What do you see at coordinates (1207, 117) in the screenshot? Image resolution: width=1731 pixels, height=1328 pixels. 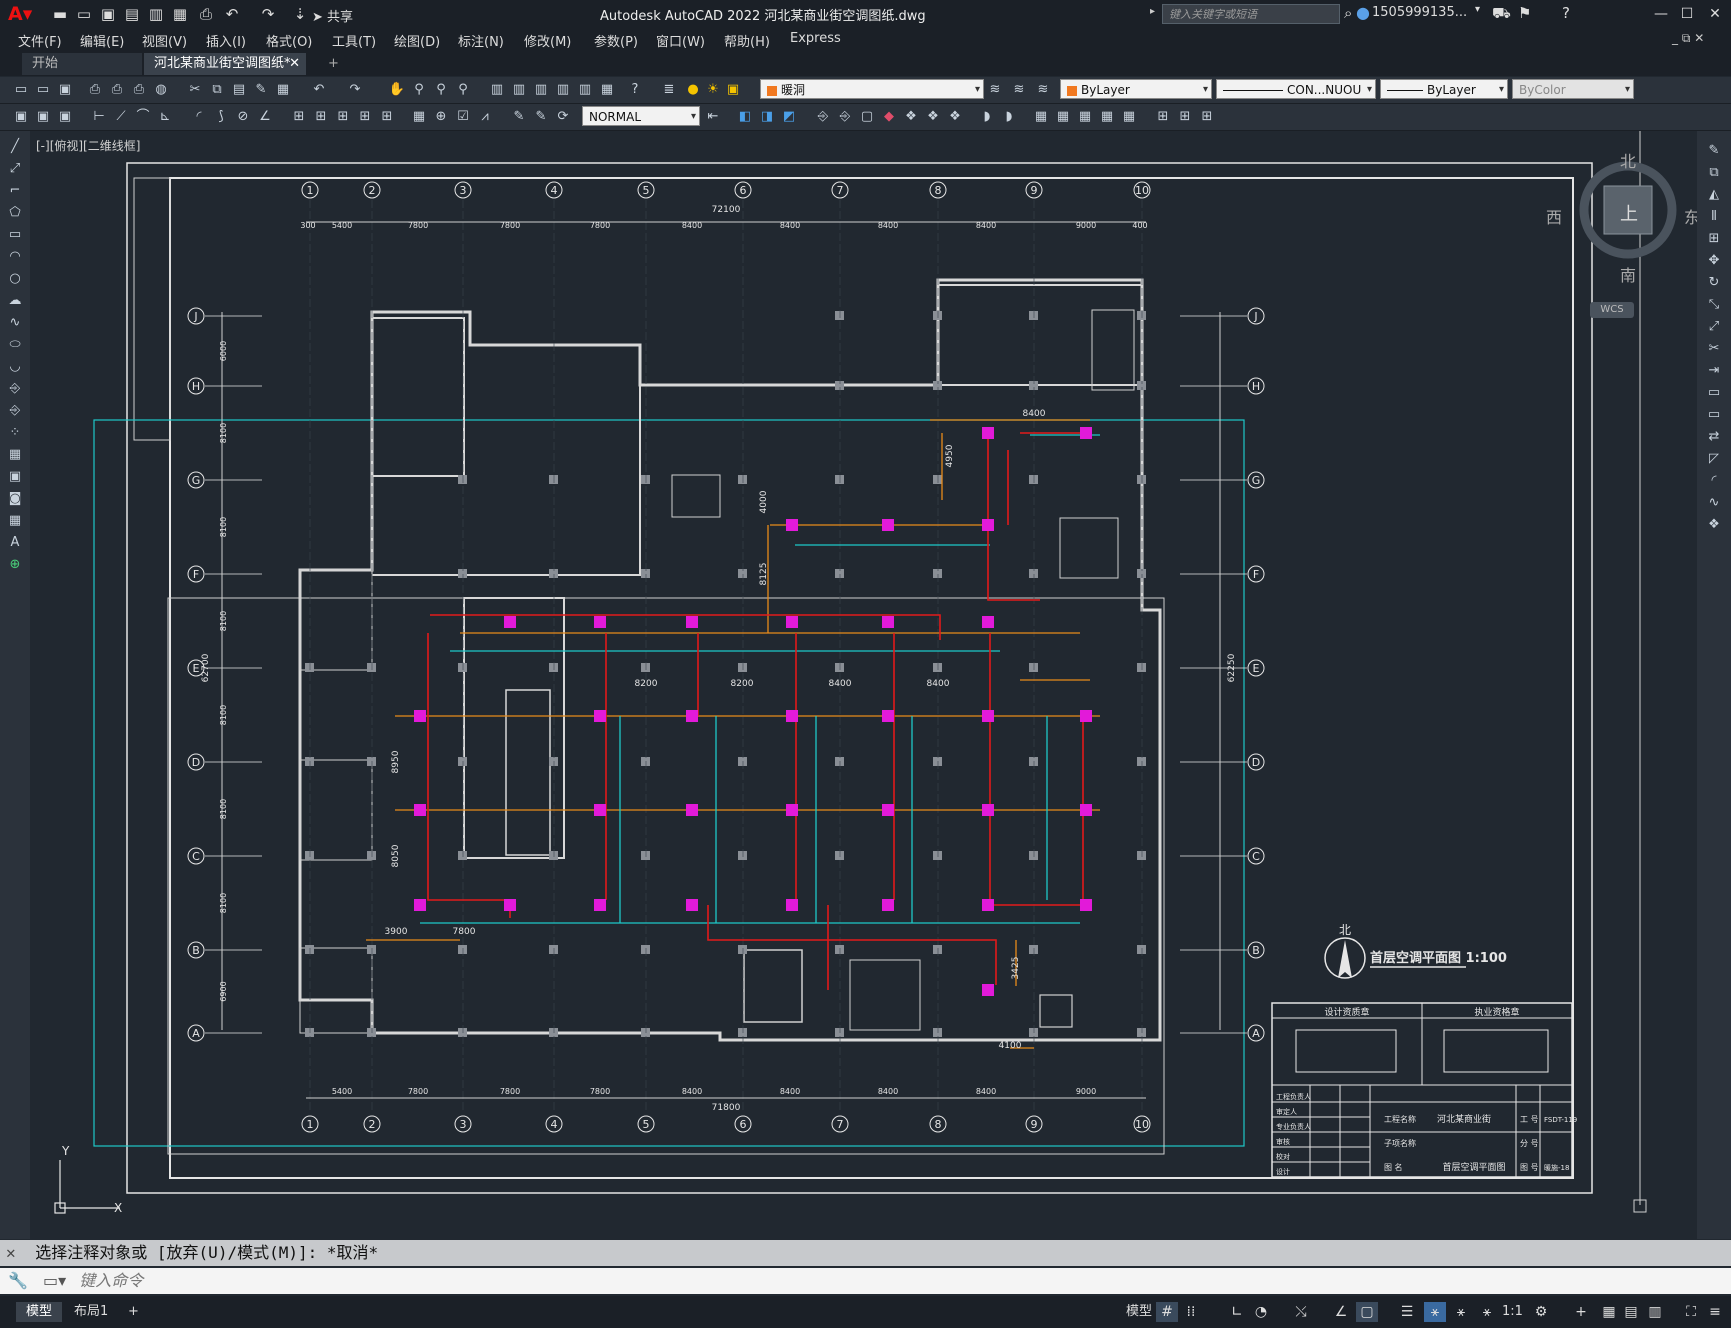 I see `quick-select-icon: ⊞` at bounding box center [1207, 117].